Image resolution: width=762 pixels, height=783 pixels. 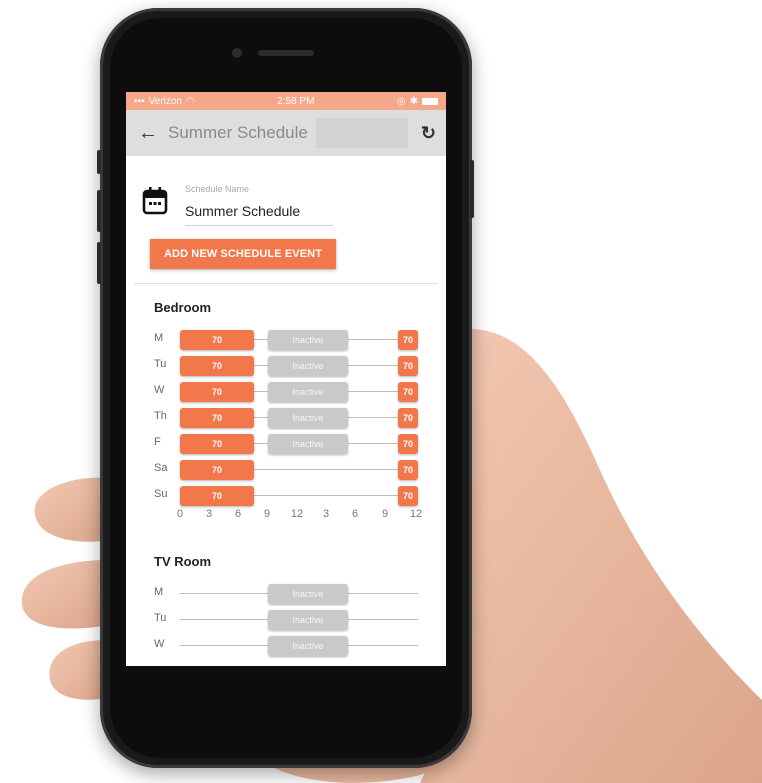 I want to click on schedule-day-row: W Inactive, so click(x=289, y=646).